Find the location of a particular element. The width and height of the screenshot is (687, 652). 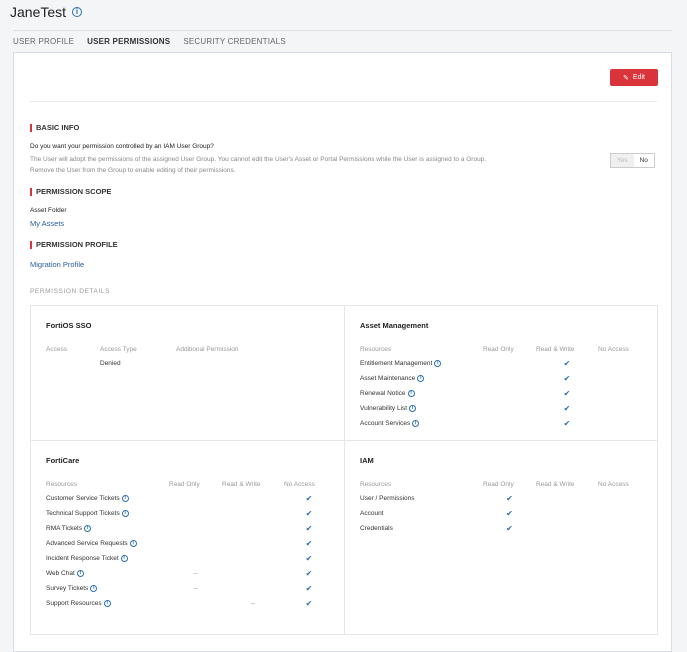

resource-name: Advanced Service Requests i is located at coordinates (107, 543).